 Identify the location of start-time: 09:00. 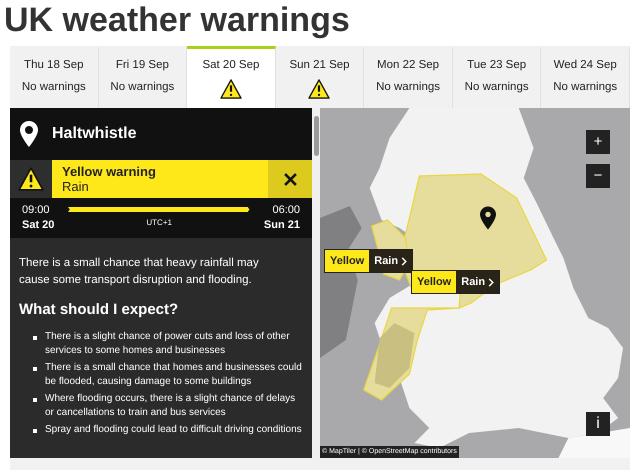
(36, 210).